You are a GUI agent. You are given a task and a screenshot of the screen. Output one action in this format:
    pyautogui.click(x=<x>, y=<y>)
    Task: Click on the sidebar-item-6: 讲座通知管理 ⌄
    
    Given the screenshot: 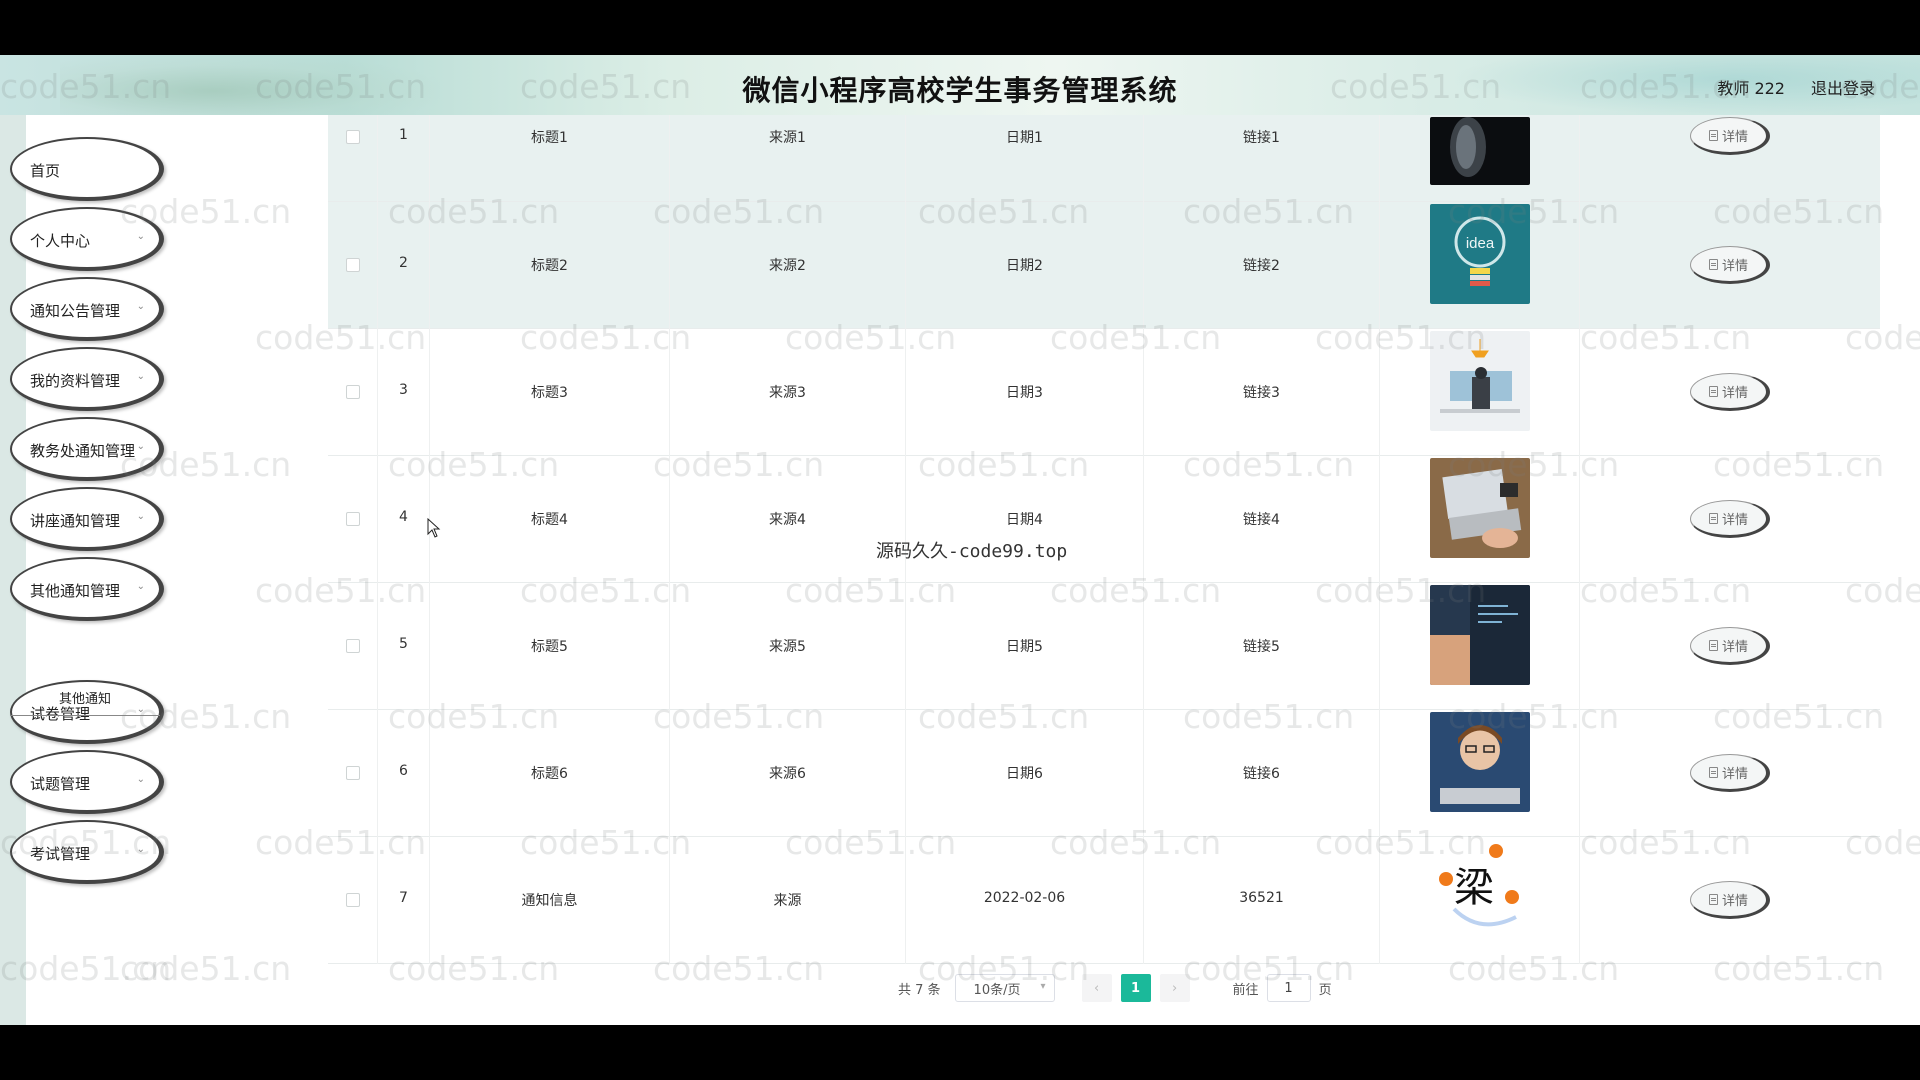 What is the action you would take?
    pyautogui.click(x=87, y=519)
    